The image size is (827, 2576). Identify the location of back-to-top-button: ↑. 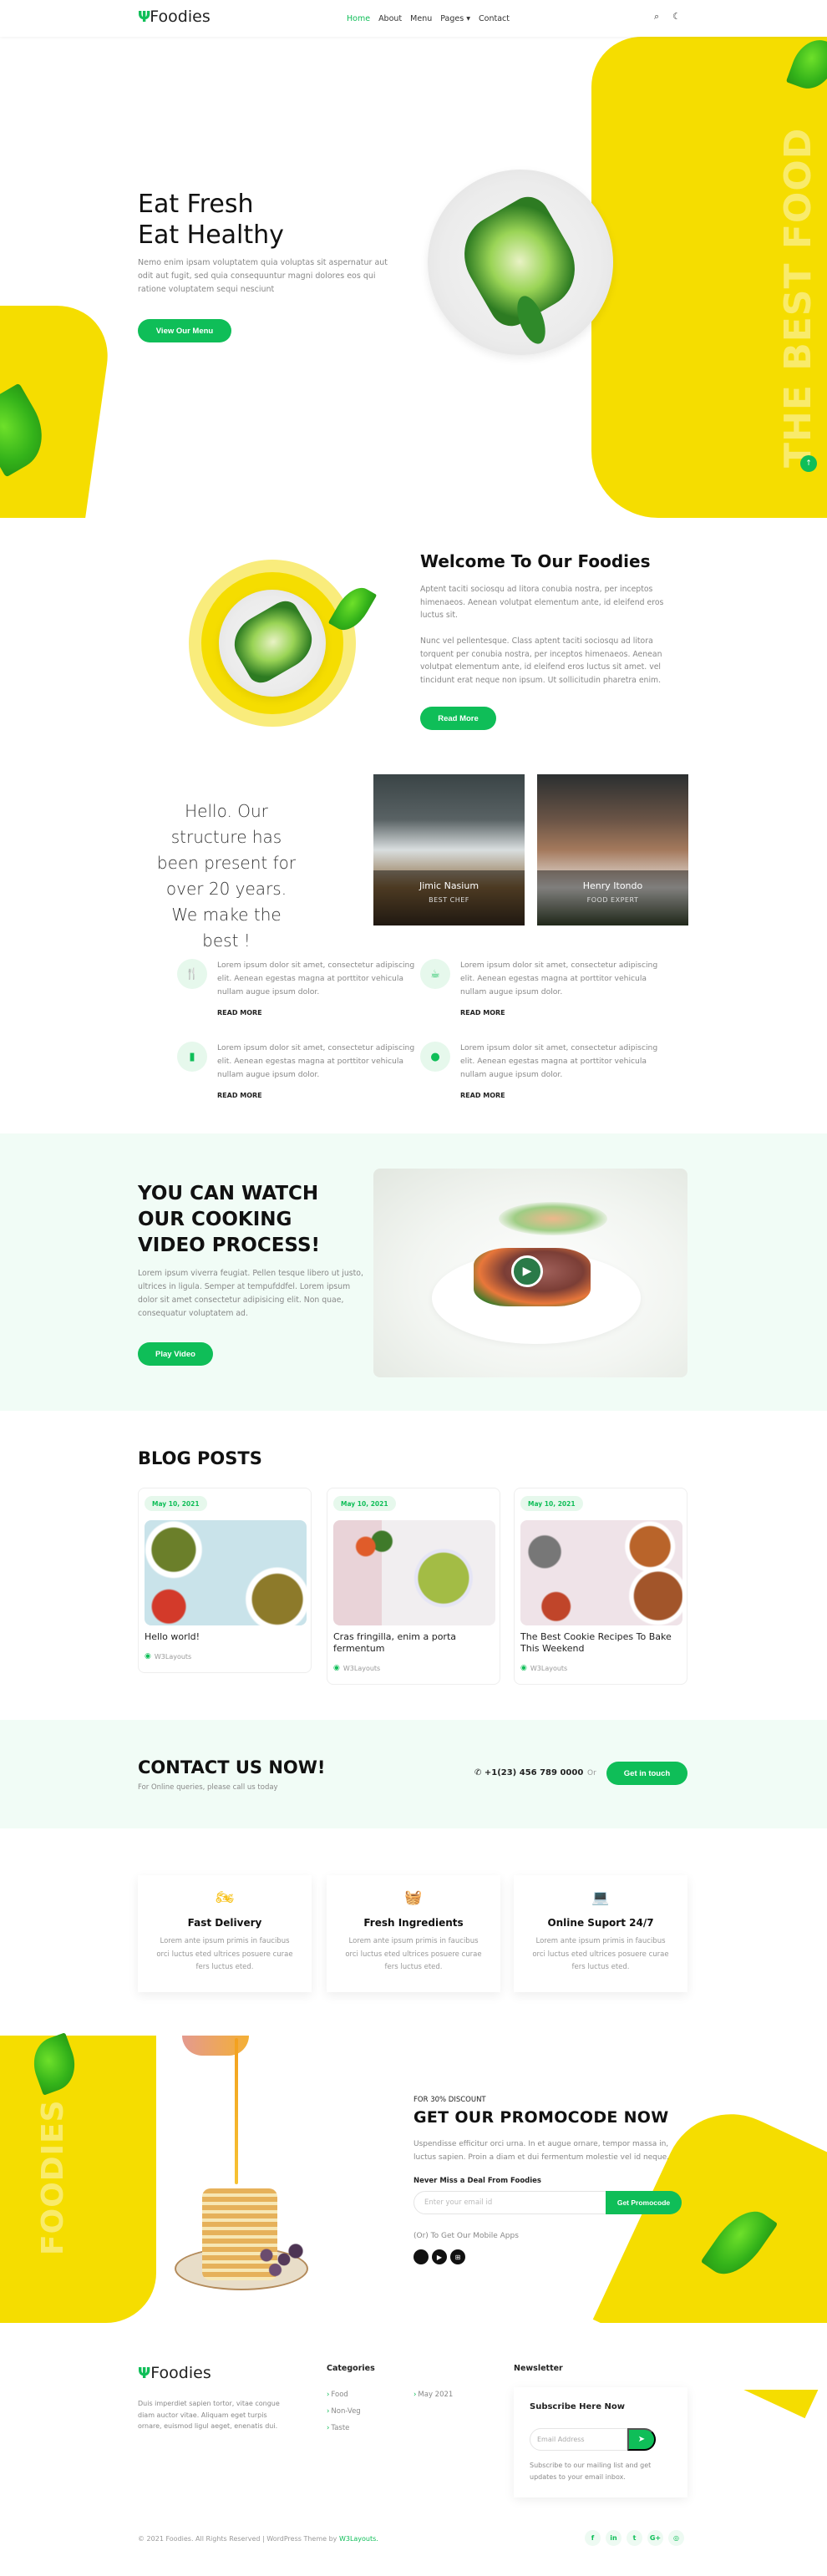
(808, 463).